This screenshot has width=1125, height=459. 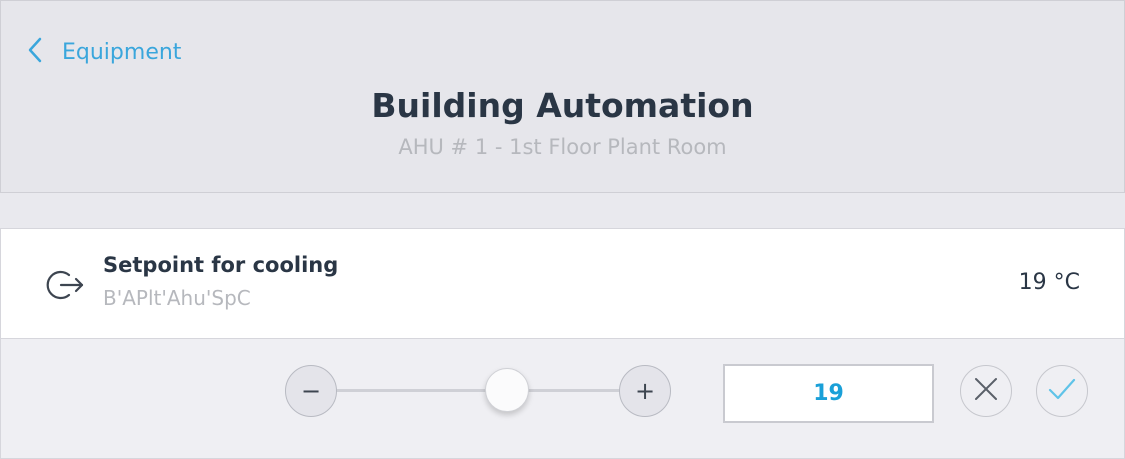 I want to click on cancel-button, so click(x=986, y=391).